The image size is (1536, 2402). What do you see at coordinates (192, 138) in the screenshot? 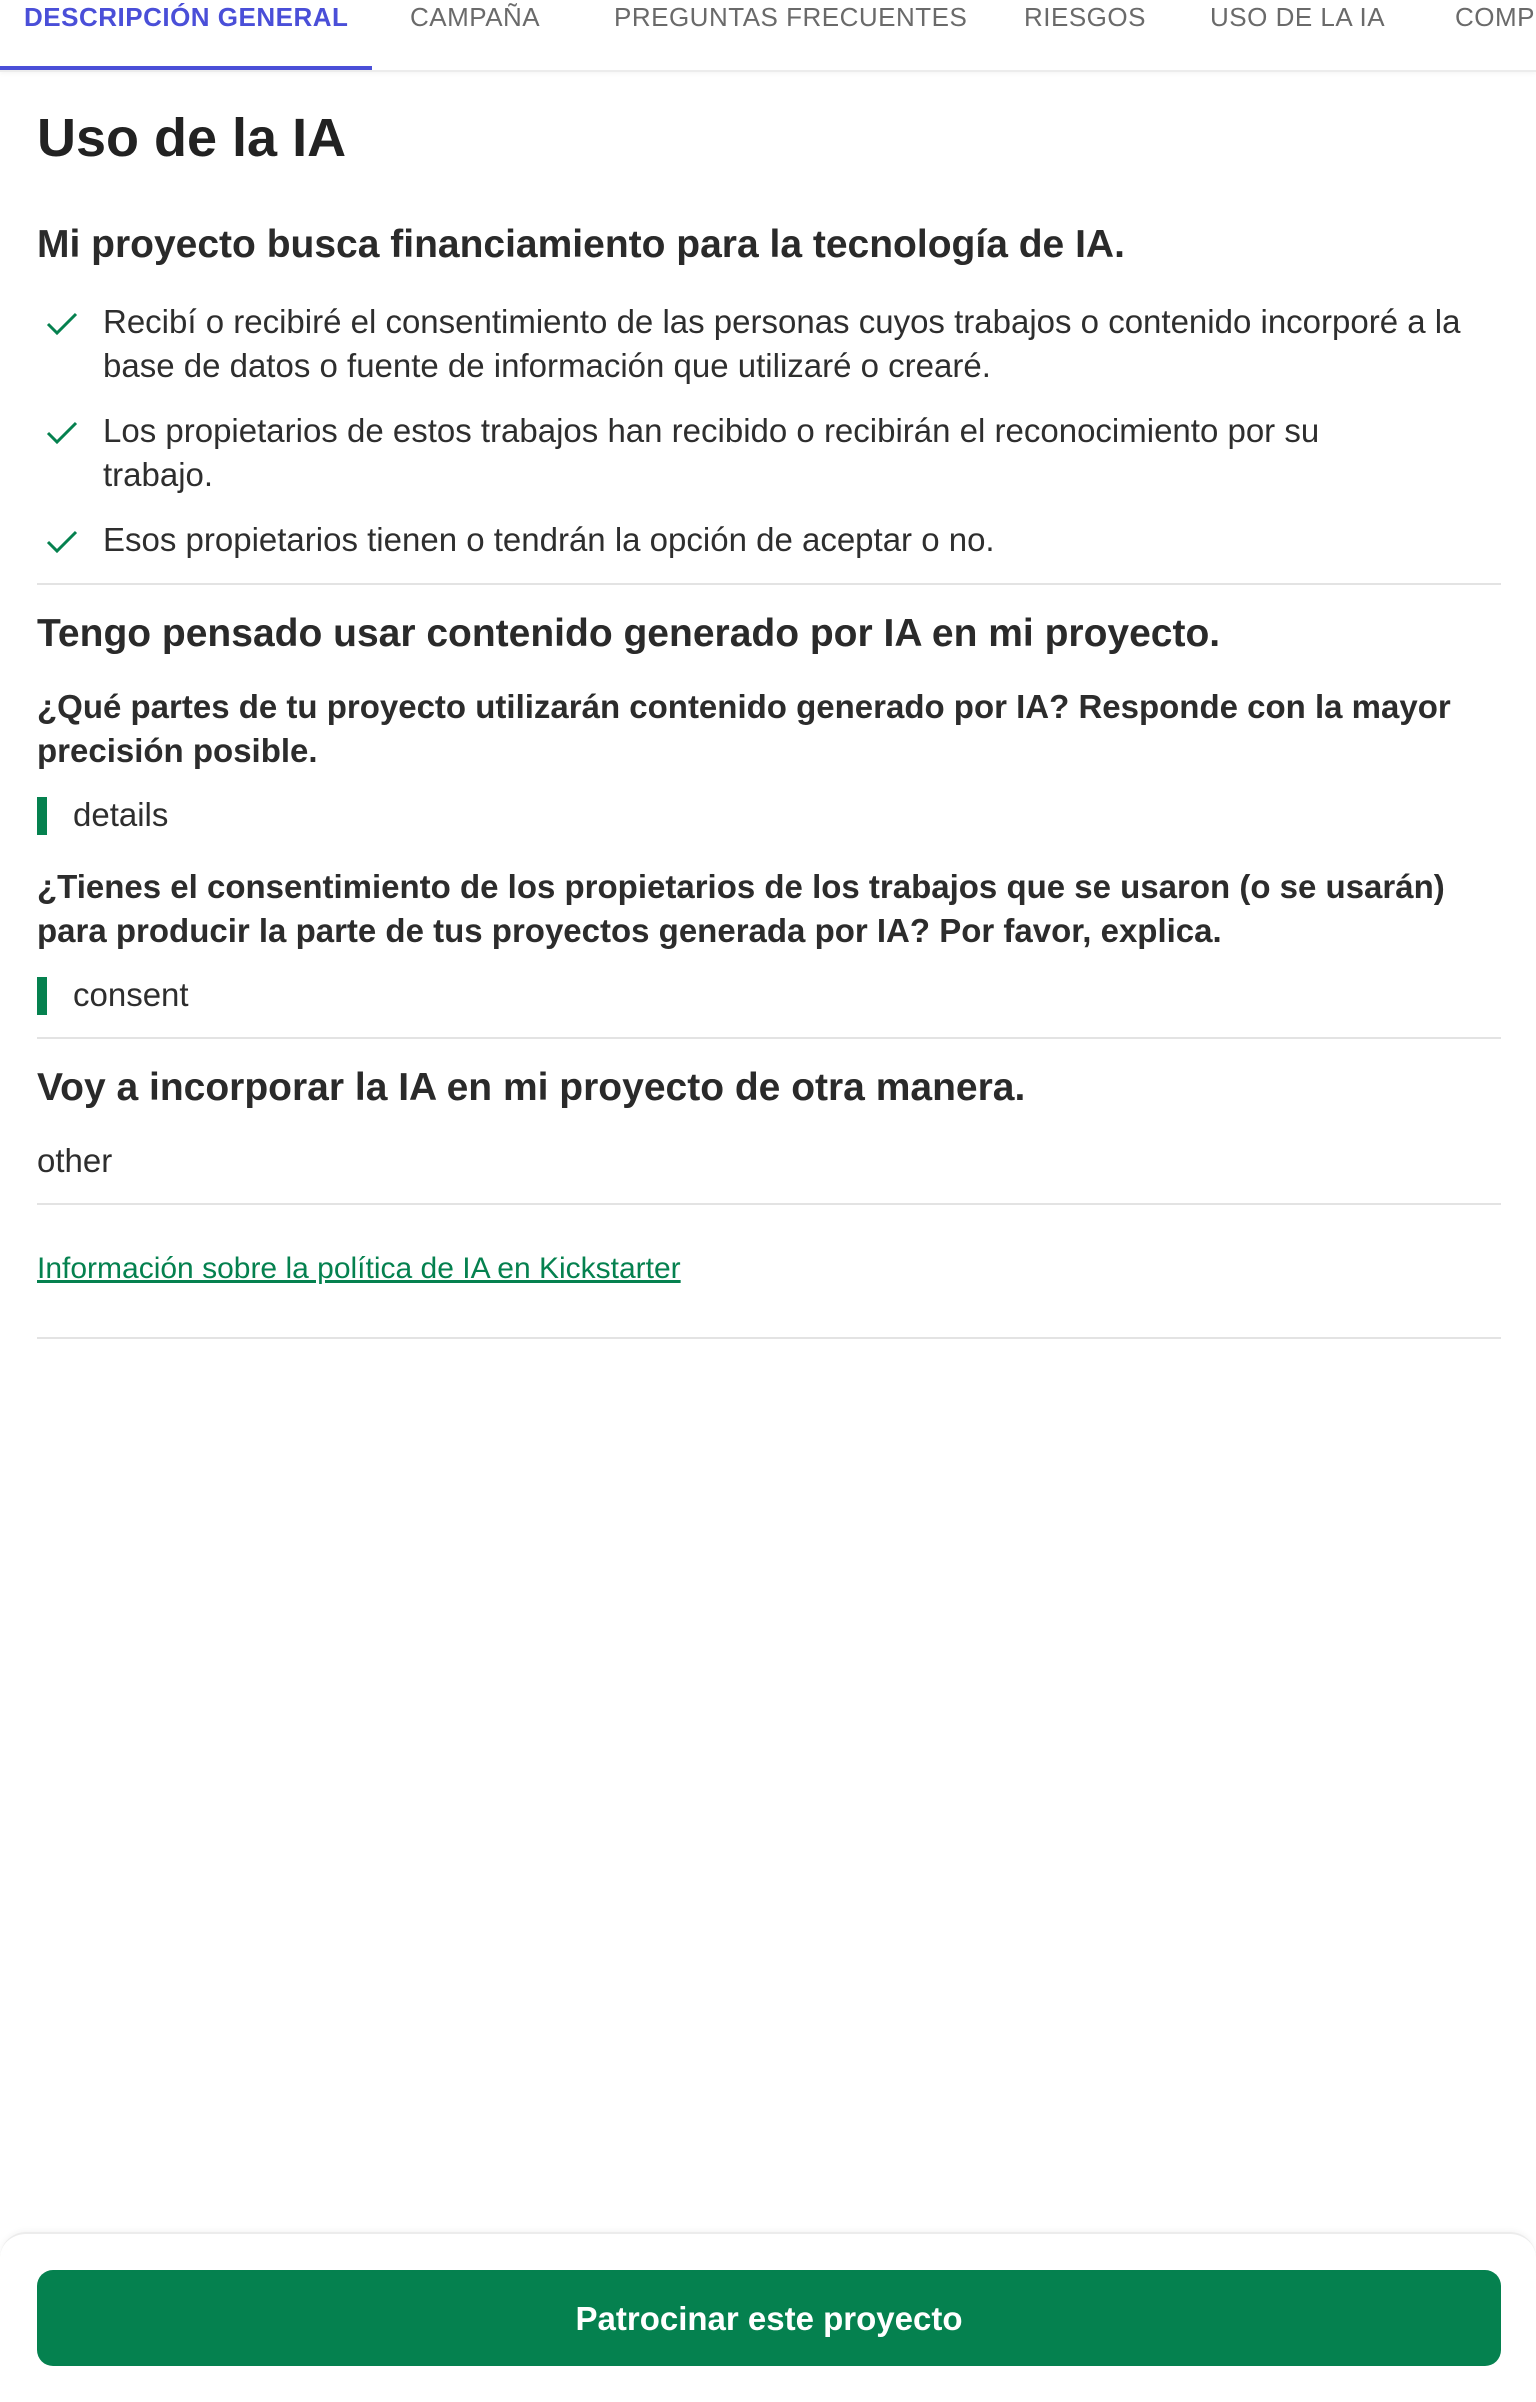
I see `page-title: Uso de la IA` at bounding box center [192, 138].